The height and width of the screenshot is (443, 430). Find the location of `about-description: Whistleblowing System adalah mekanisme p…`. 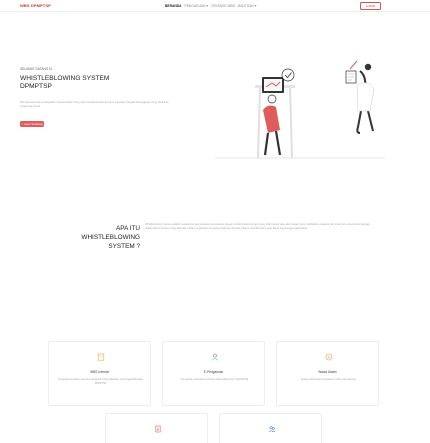

about-description: Whistleblowing System adalah mekanisme p… is located at coordinates (257, 226).